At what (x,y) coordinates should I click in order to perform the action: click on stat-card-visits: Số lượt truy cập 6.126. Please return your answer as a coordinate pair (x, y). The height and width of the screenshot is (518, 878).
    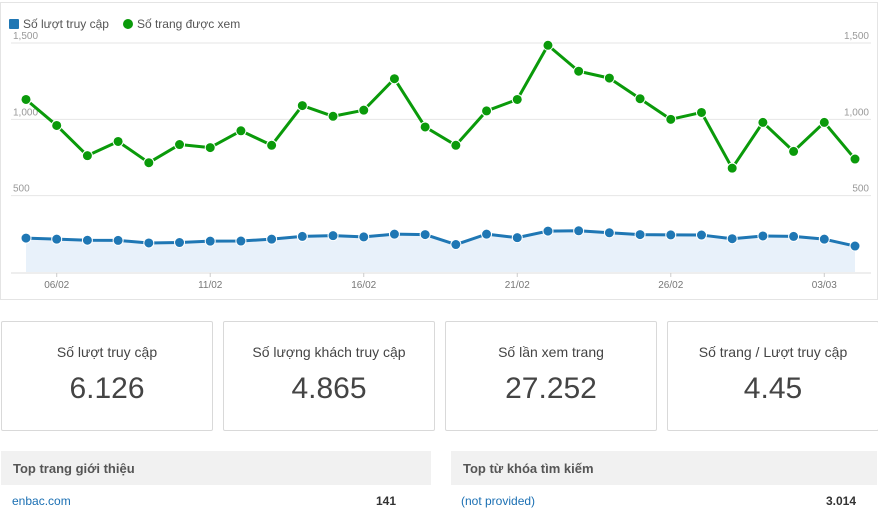
    Looking at the image, I should click on (107, 376).